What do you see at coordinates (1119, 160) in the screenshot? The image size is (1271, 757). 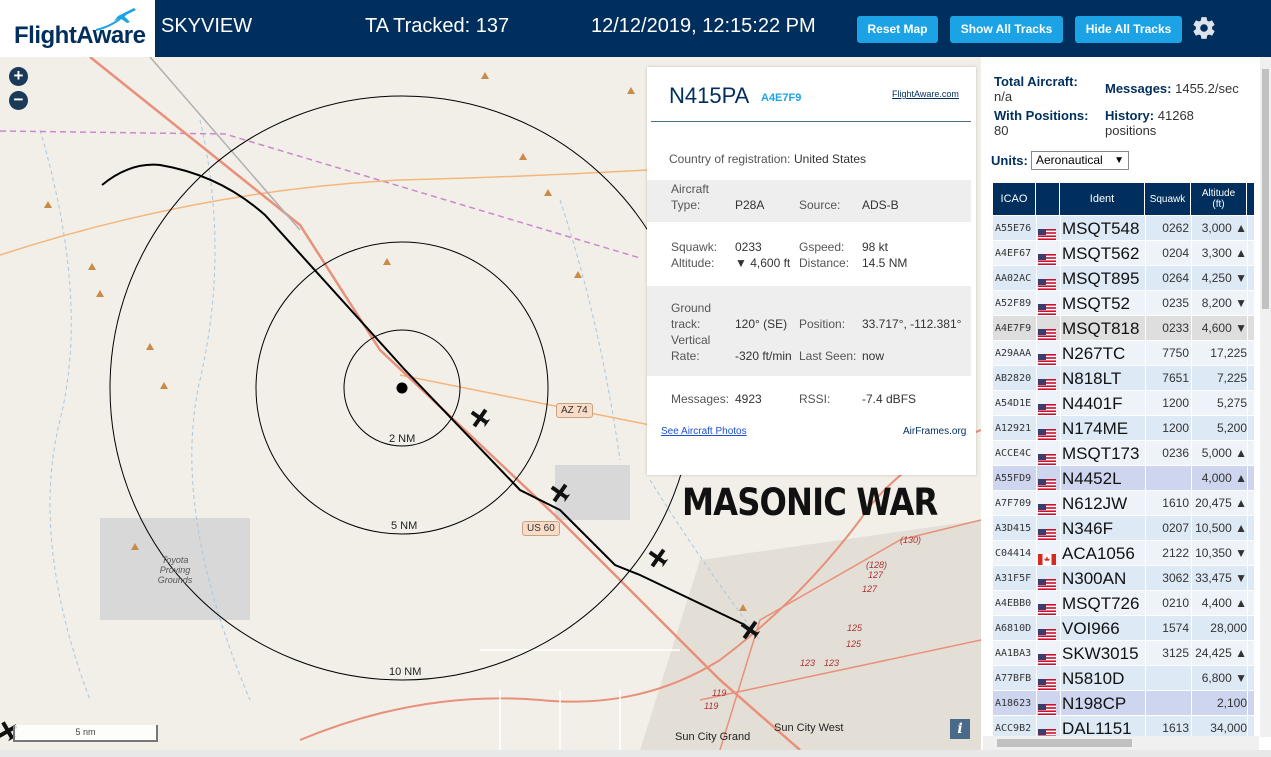 I see `chevron-down-icon: ▼` at bounding box center [1119, 160].